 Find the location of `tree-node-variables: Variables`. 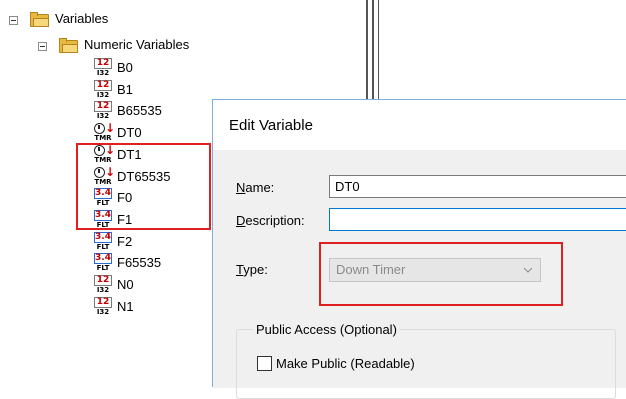

tree-node-variables: Variables is located at coordinates (81, 19).